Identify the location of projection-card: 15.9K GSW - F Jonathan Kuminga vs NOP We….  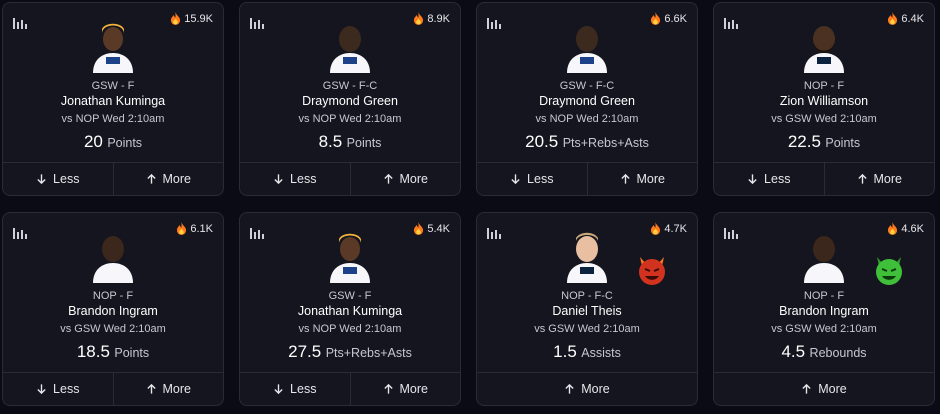
(113, 99).